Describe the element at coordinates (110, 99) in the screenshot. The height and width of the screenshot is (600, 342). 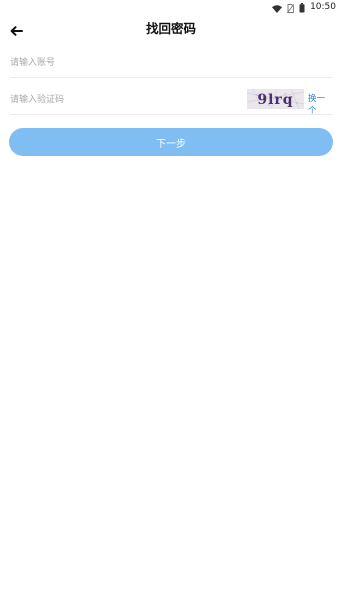
I see `captcha-input` at that location.